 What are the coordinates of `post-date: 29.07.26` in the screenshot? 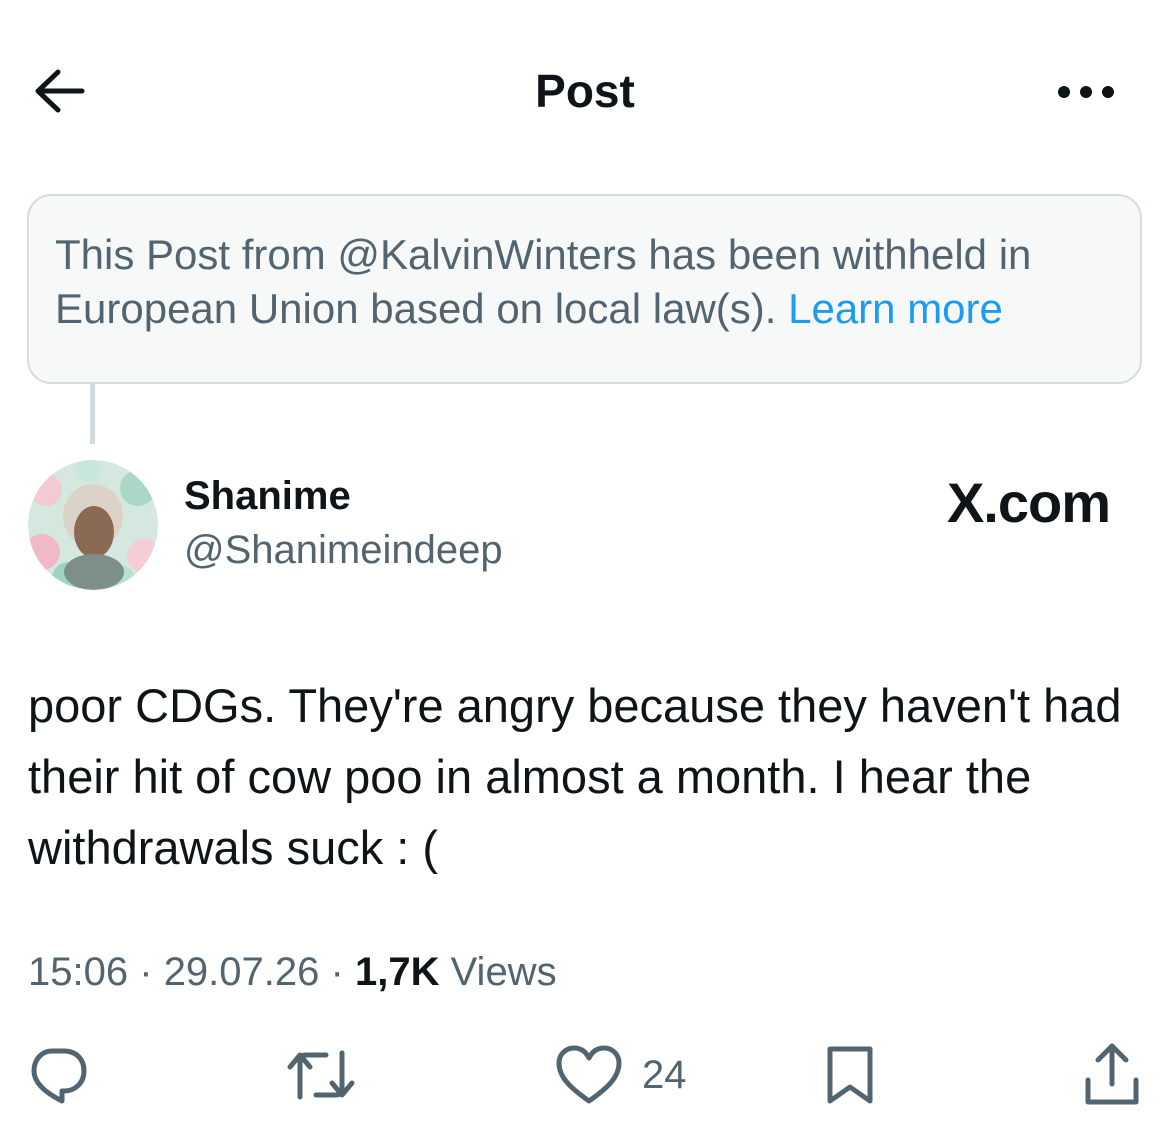 It's located at (241, 972).